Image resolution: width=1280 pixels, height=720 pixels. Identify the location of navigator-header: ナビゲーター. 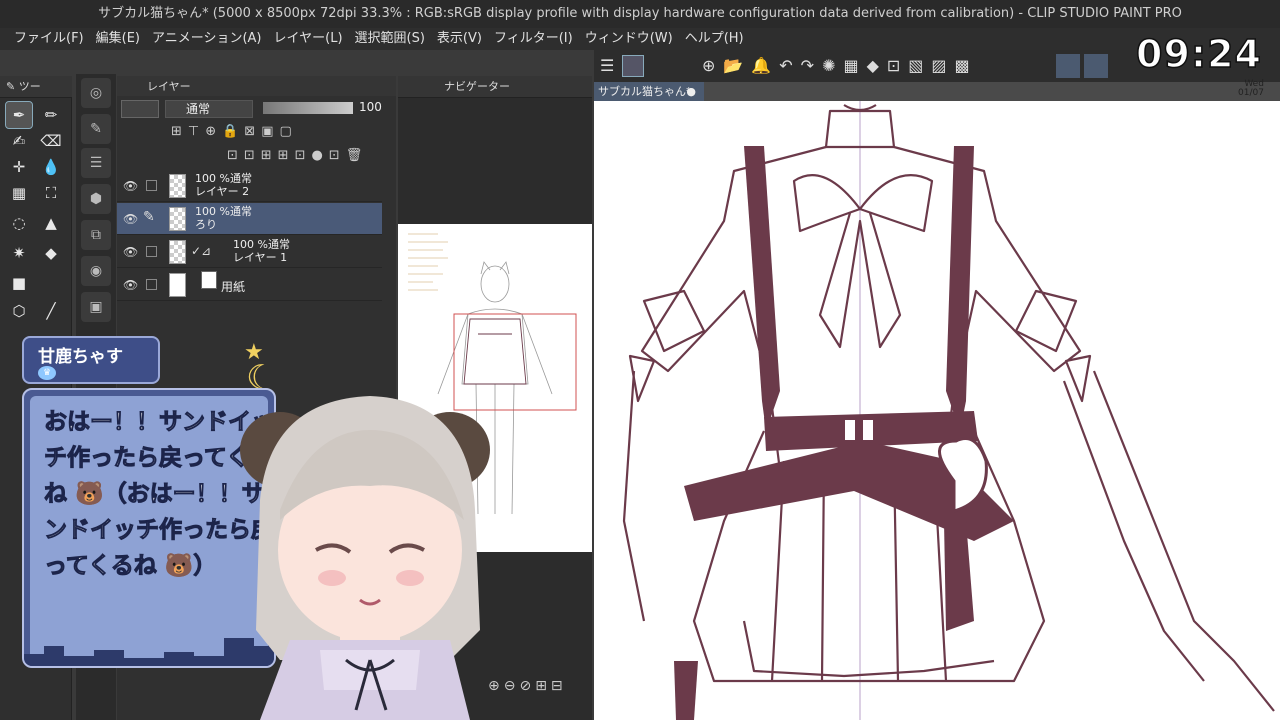
(495, 87).